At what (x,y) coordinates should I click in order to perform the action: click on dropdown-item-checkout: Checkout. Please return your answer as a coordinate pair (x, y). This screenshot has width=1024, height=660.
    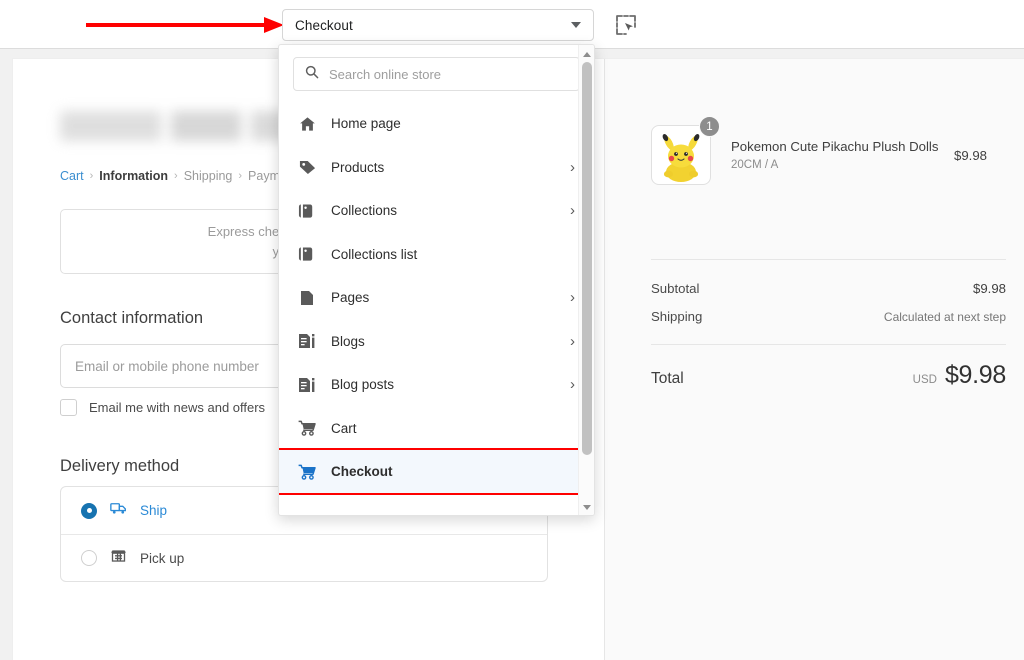
    Looking at the image, I should click on (436, 471).